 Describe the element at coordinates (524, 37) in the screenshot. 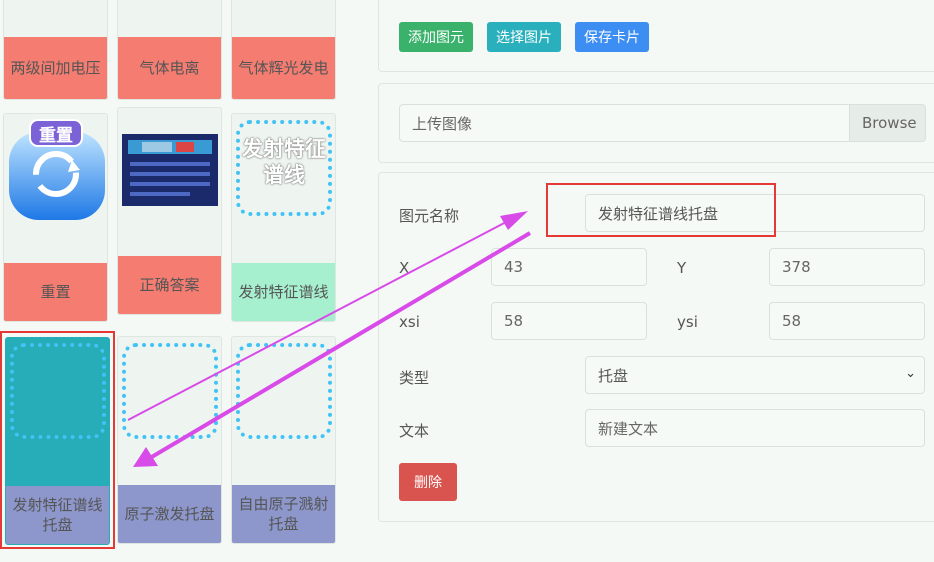

I see `select-image-button: 选择图片` at that location.